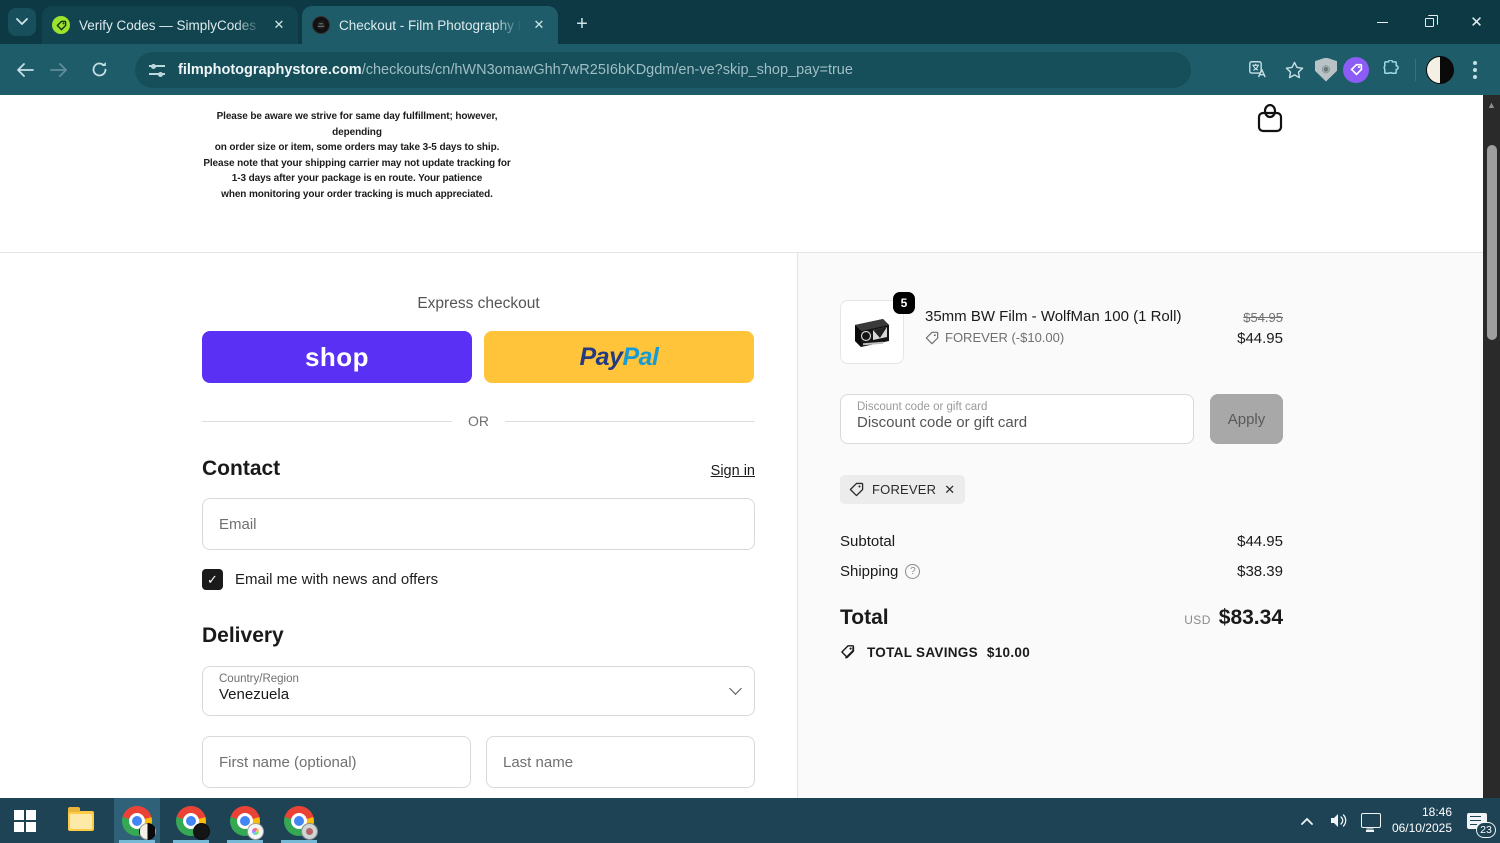 This screenshot has width=1500, height=843. What do you see at coordinates (1476, 22) in the screenshot?
I see `close-button: ✕` at bounding box center [1476, 22].